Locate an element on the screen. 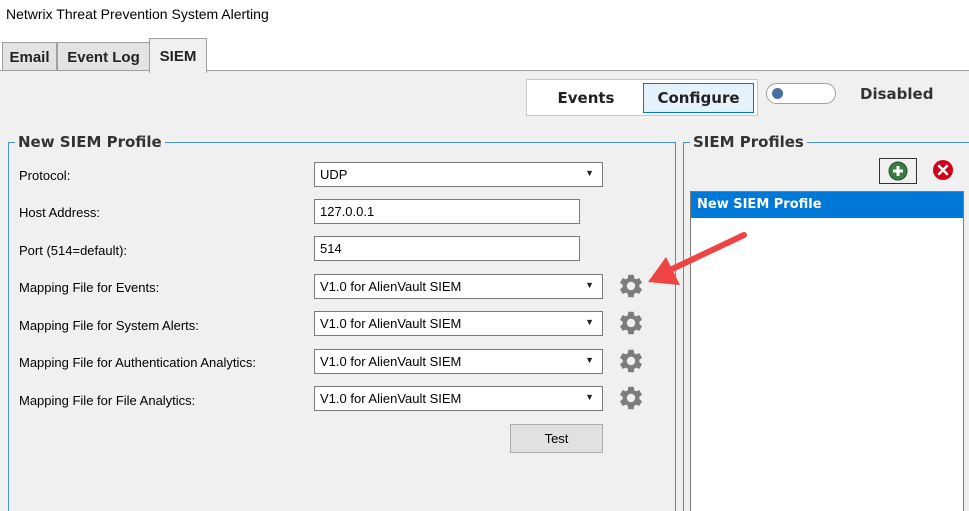 This screenshot has width=969, height=511. tab-siem: SIEM is located at coordinates (178, 55).